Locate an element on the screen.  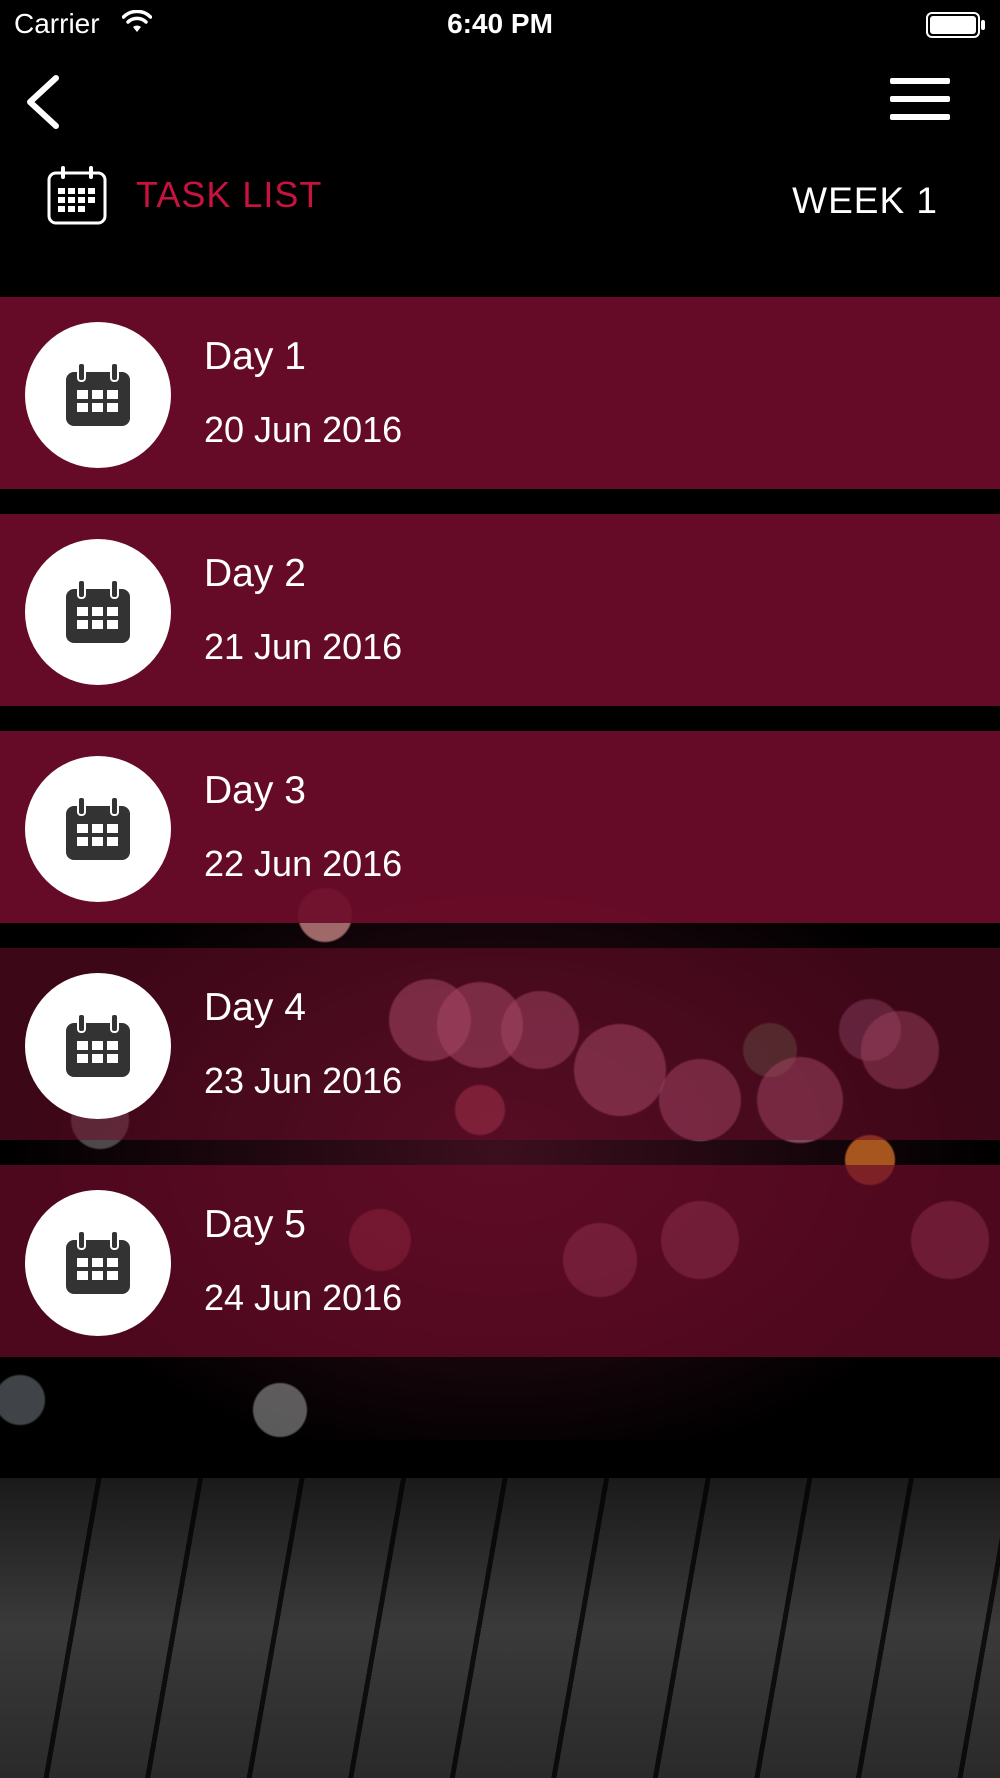
task-item-day-2: Day 2 21 Jun 2016 is located at coordinates (500, 610).